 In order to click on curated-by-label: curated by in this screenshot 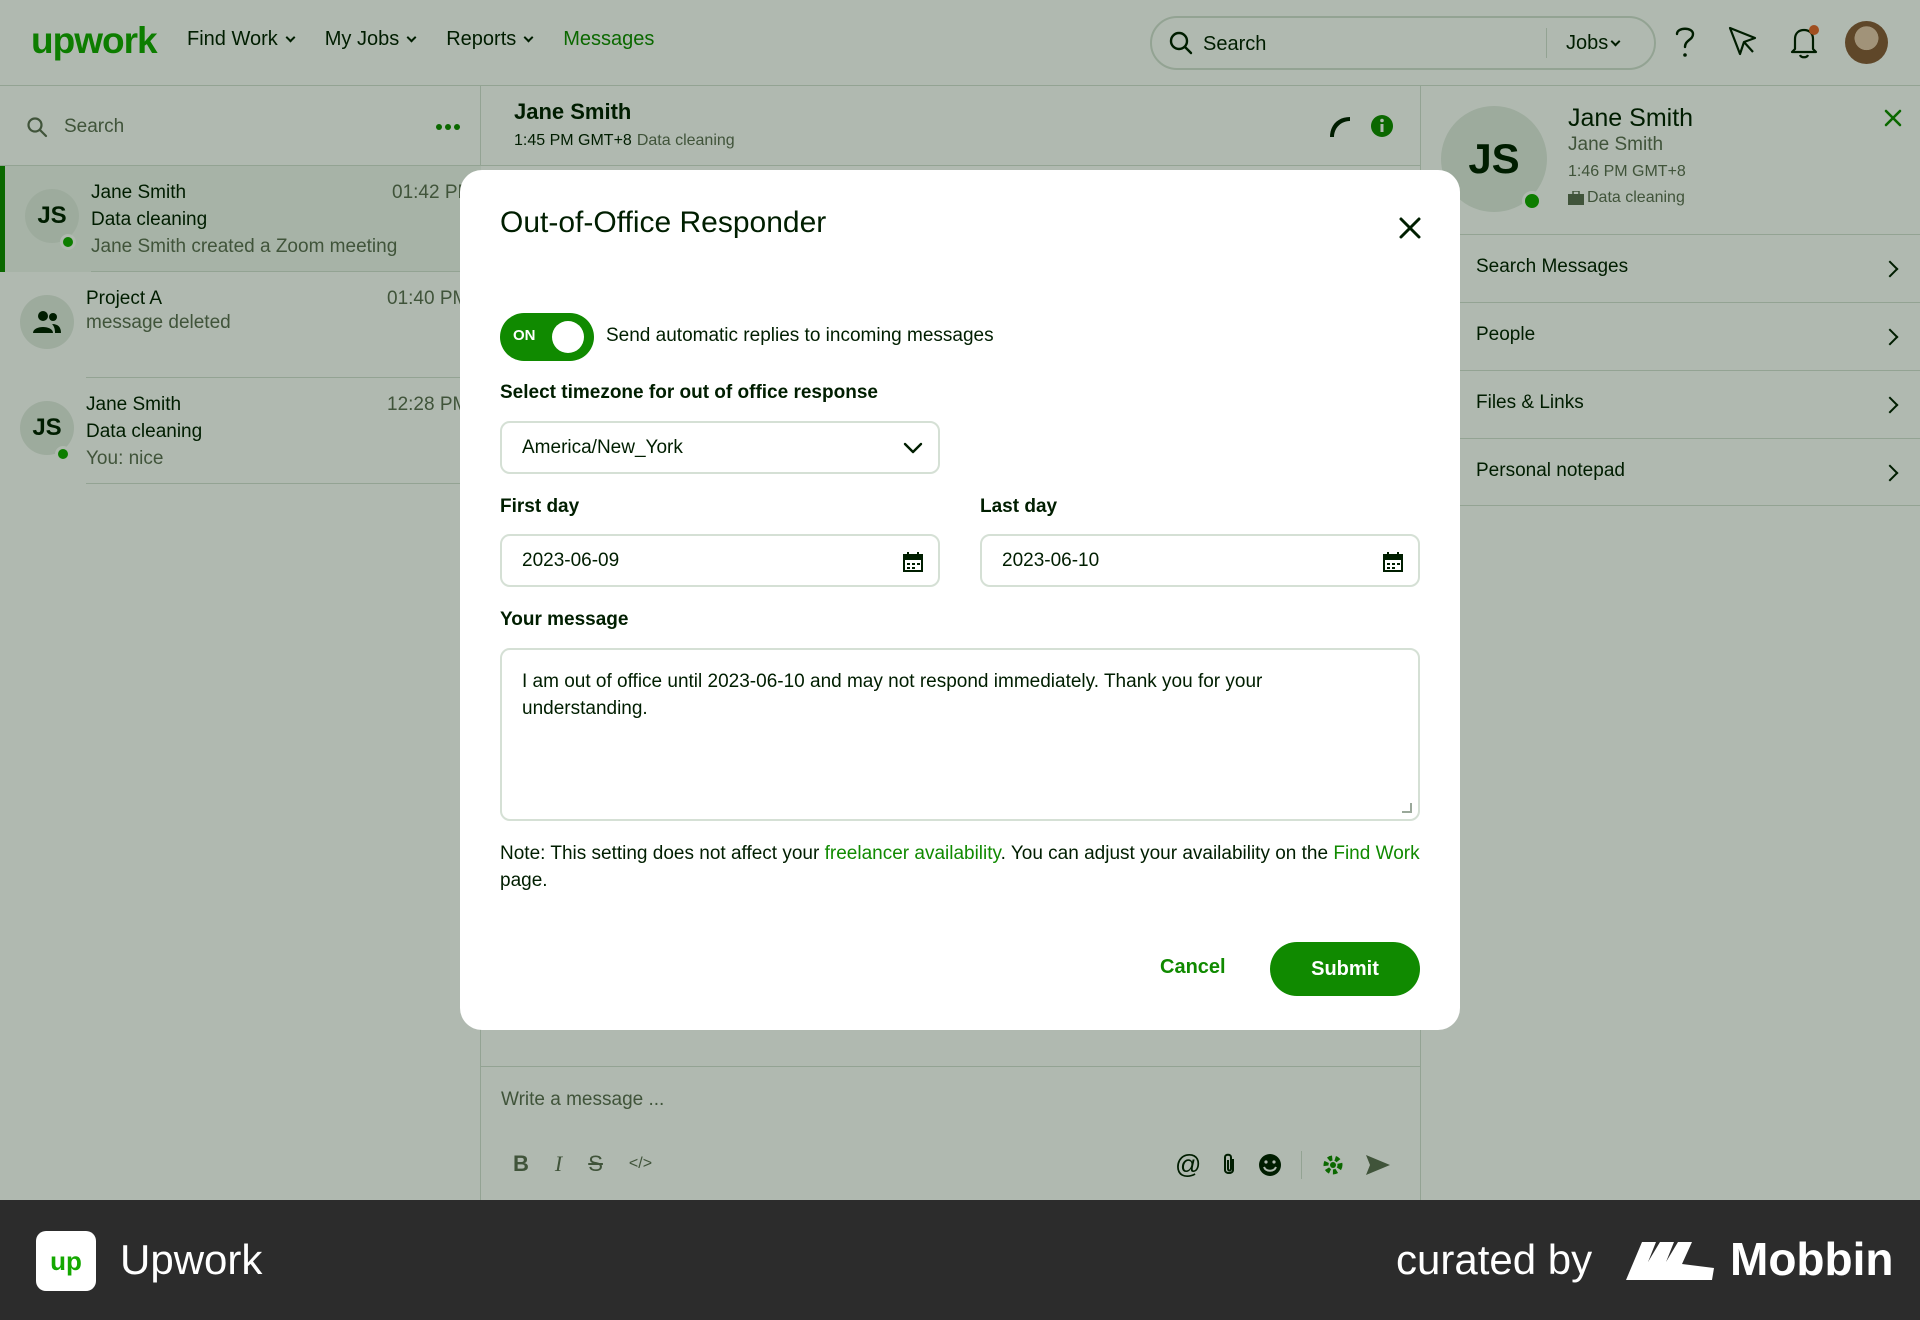, I will do `click(1494, 1259)`.